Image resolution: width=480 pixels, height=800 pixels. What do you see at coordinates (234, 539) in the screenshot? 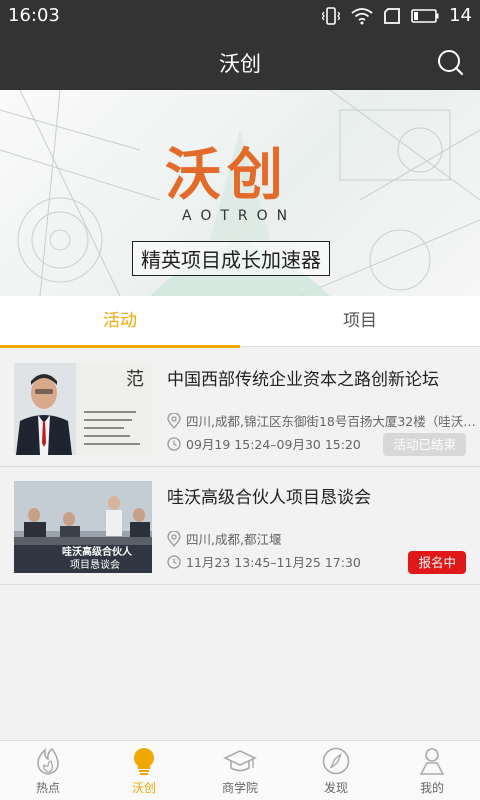
I see `event-location-text: 四川,成都,都江堰` at bounding box center [234, 539].